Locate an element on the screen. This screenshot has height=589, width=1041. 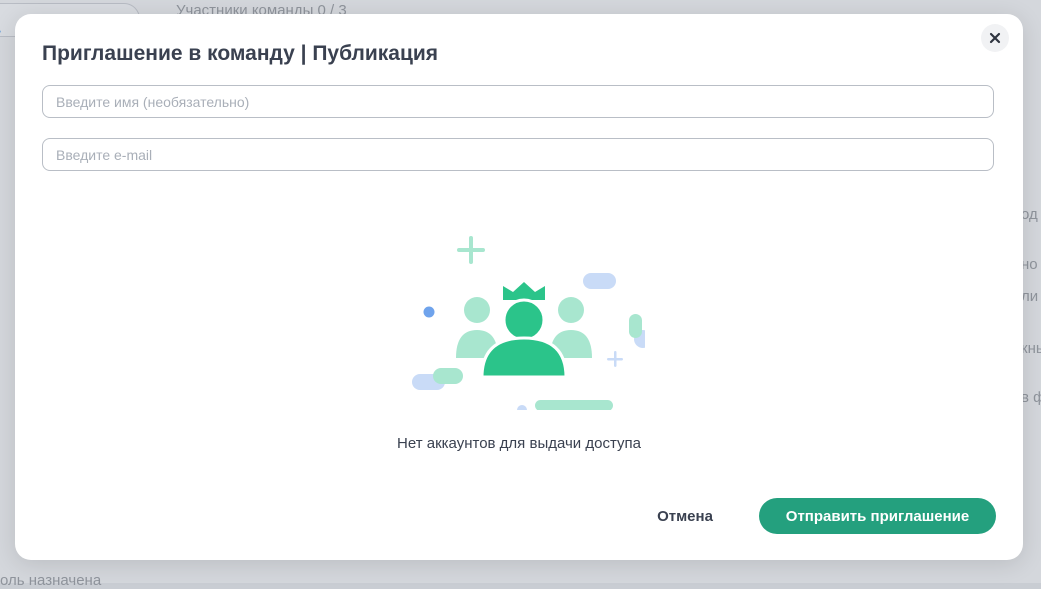
background-side-text: в ф is located at coordinates (1031, 397).